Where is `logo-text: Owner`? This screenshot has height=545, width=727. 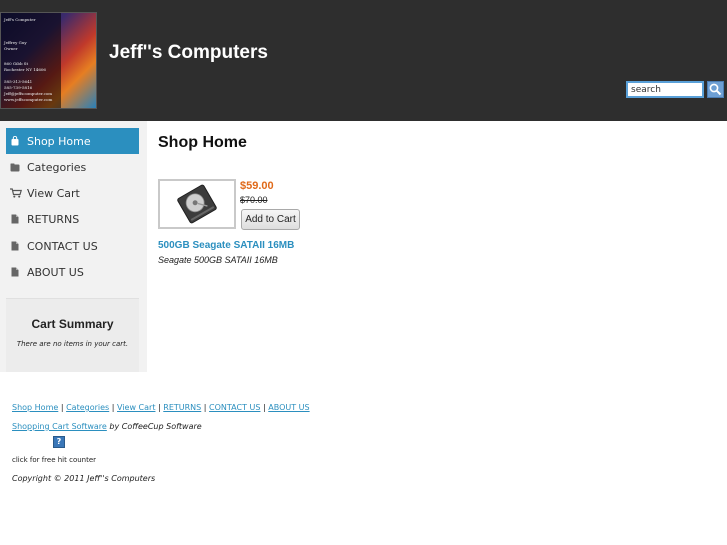 logo-text: Owner is located at coordinates (11, 48).